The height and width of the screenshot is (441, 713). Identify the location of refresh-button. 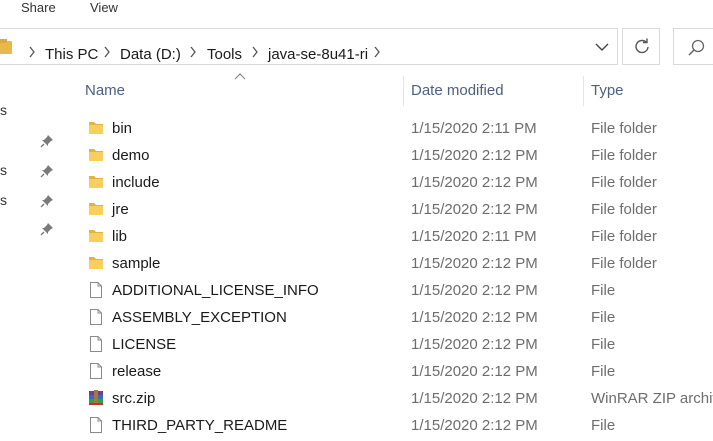
(641, 46).